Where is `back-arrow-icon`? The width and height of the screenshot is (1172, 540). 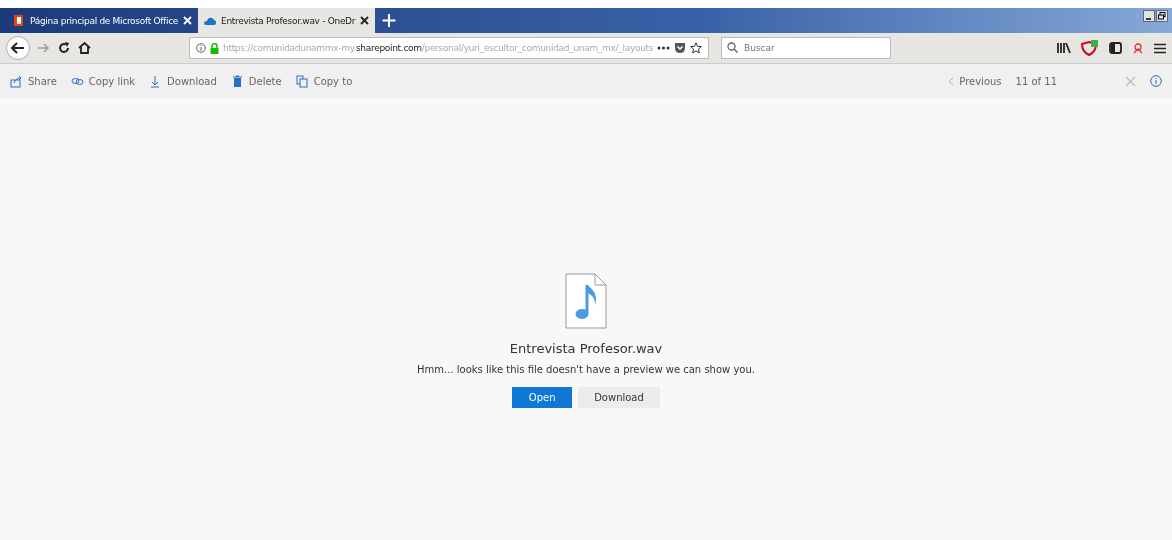
back-arrow-icon is located at coordinates (18, 48).